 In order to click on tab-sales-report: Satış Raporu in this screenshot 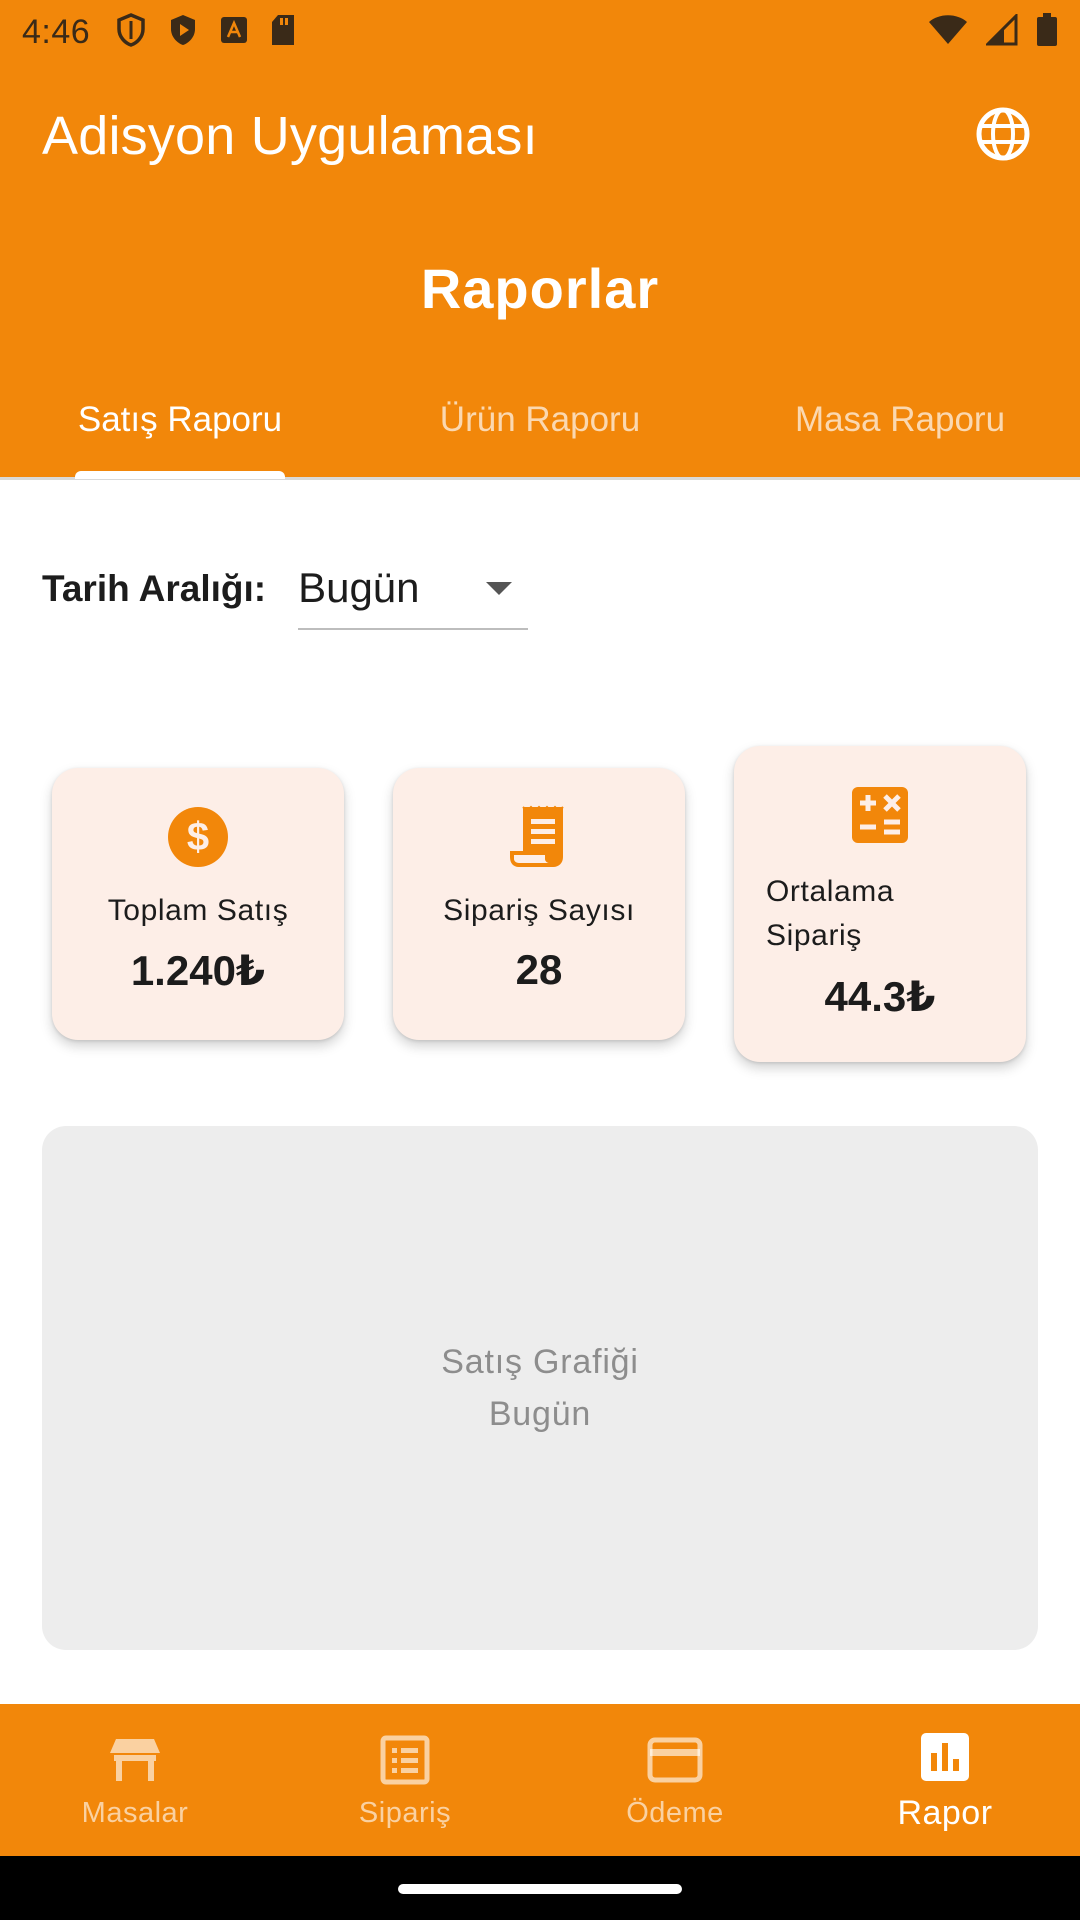, I will do `click(180, 423)`.